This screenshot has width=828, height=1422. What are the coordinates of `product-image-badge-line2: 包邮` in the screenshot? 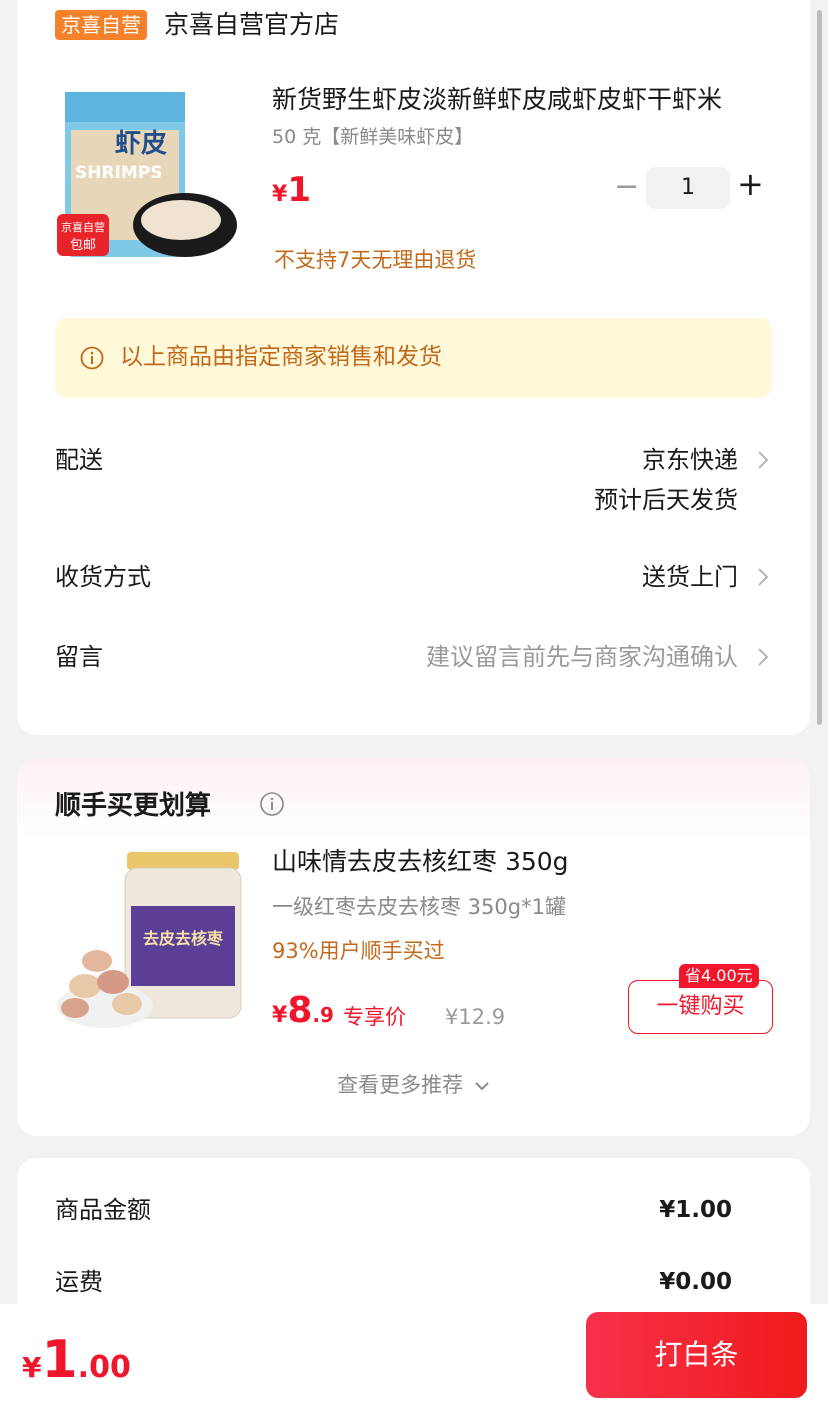 It's located at (83, 245).